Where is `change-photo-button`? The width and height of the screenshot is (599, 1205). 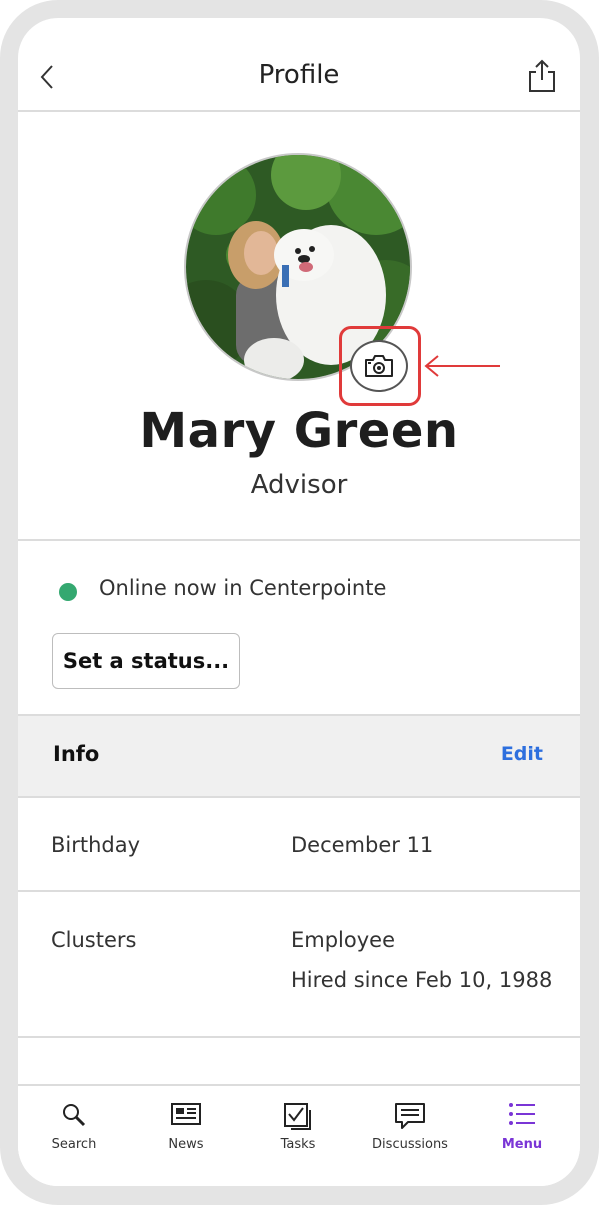 change-photo-button is located at coordinates (379, 366).